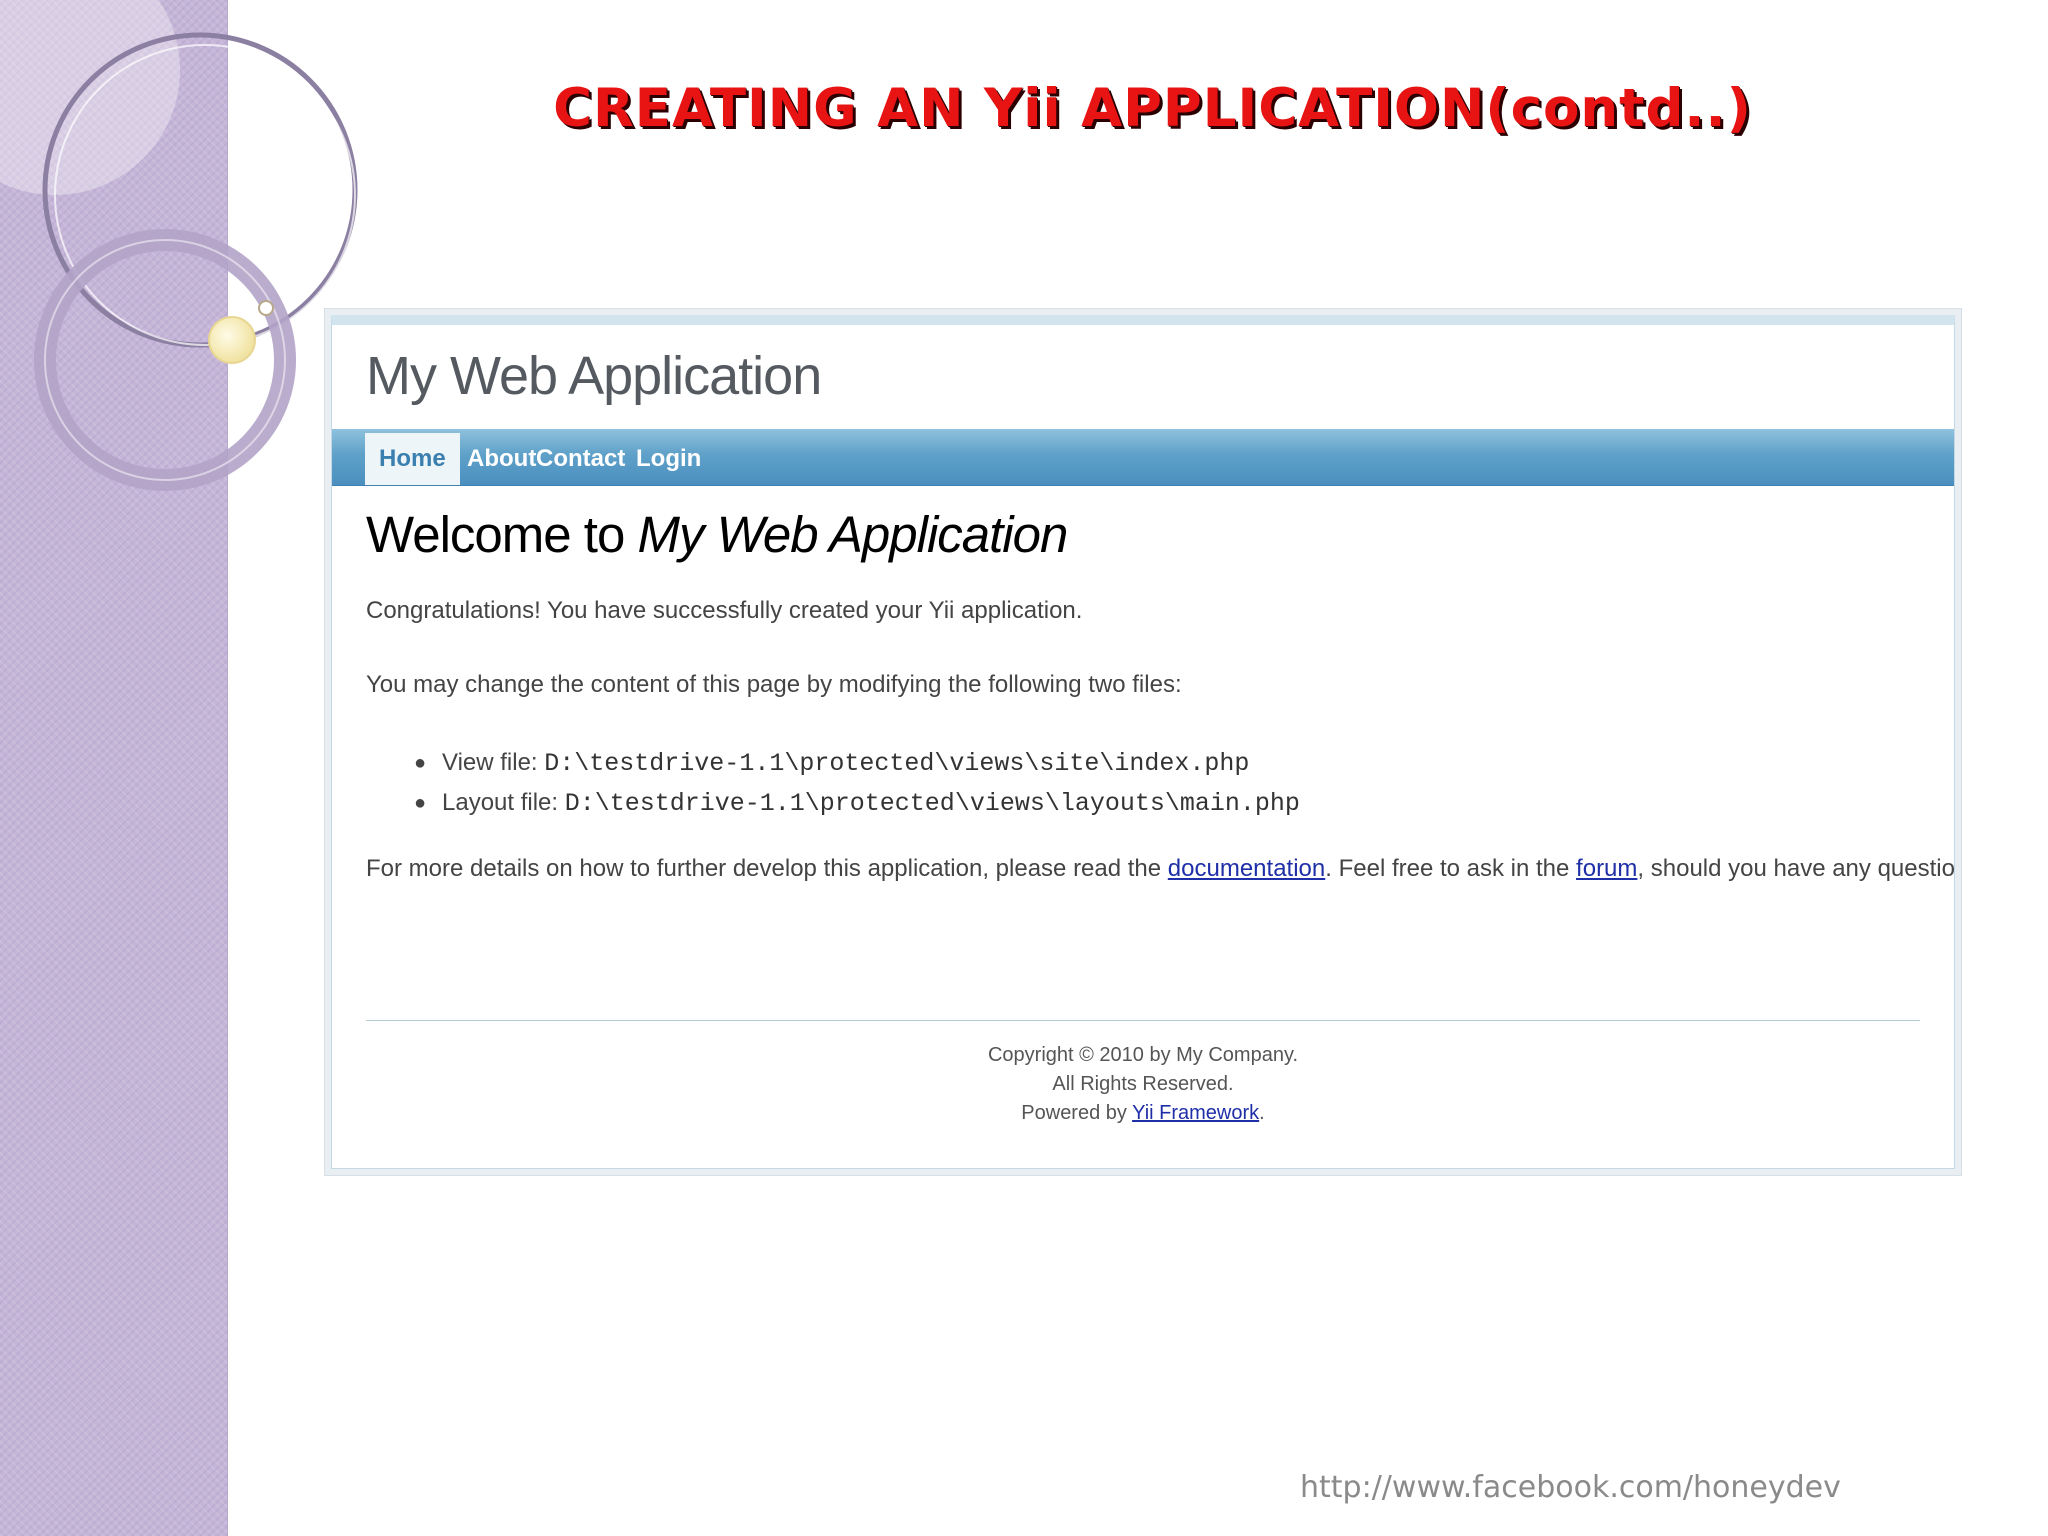 The width and height of the screenshot is (2048, 1536). Describe the element at coordinates (1077, 1113) in the screenshot. I see `powered-prefix: Powered by` at that location.